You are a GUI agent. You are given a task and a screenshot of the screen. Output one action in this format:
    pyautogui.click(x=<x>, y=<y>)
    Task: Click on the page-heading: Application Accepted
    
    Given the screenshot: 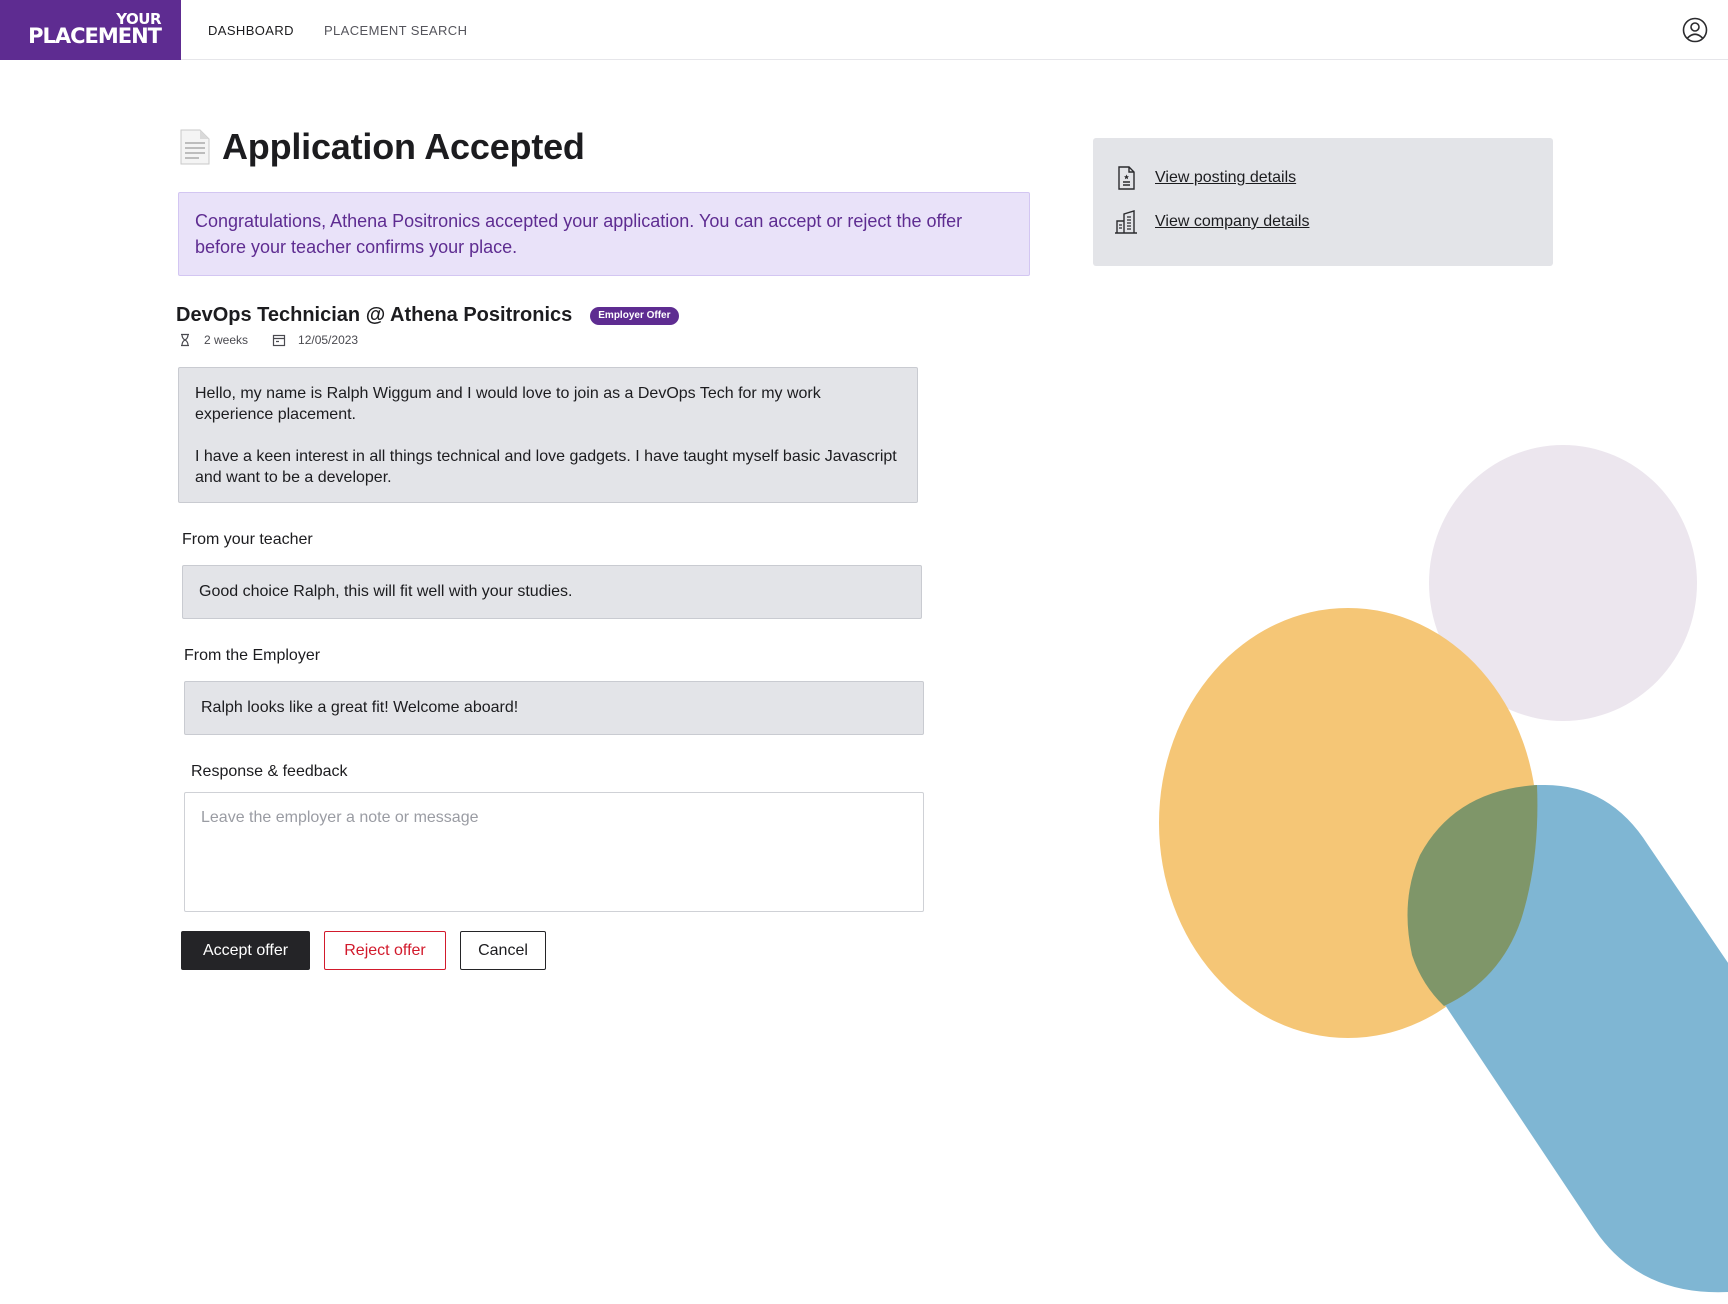 What is the action you would take?
    pyautogui.click(x=403, y=146)
    